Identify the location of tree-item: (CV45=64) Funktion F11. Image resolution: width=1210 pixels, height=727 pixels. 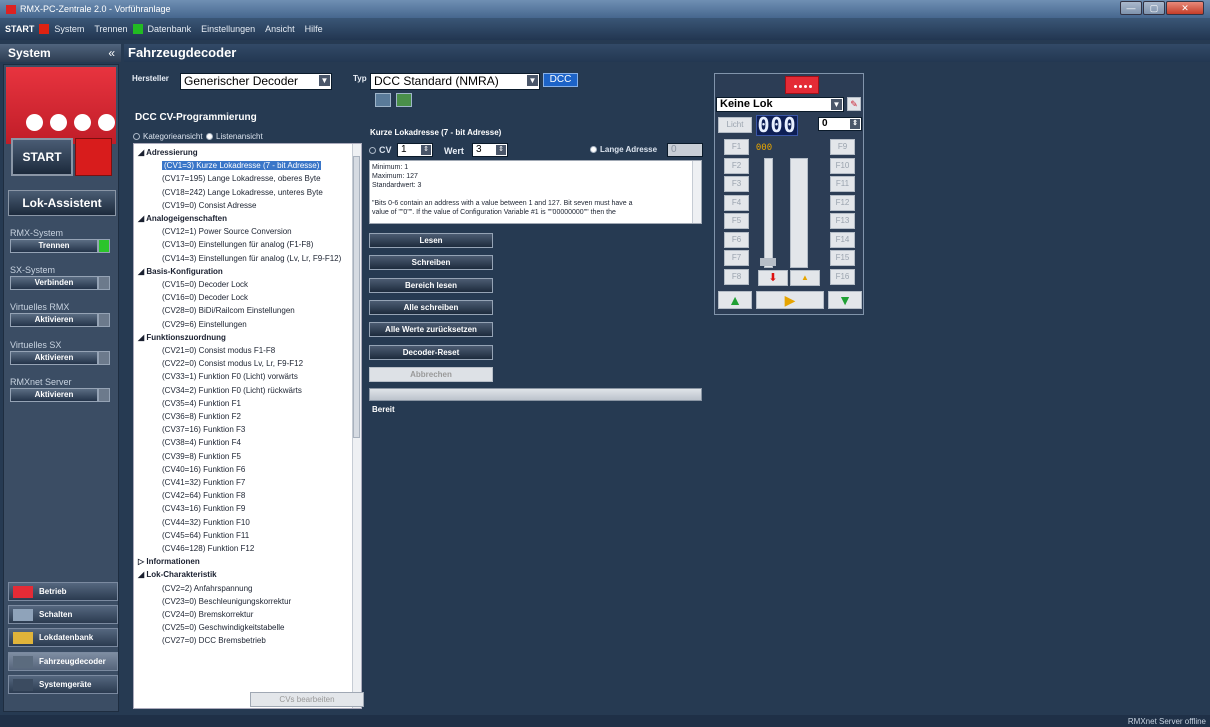
(205, 535).